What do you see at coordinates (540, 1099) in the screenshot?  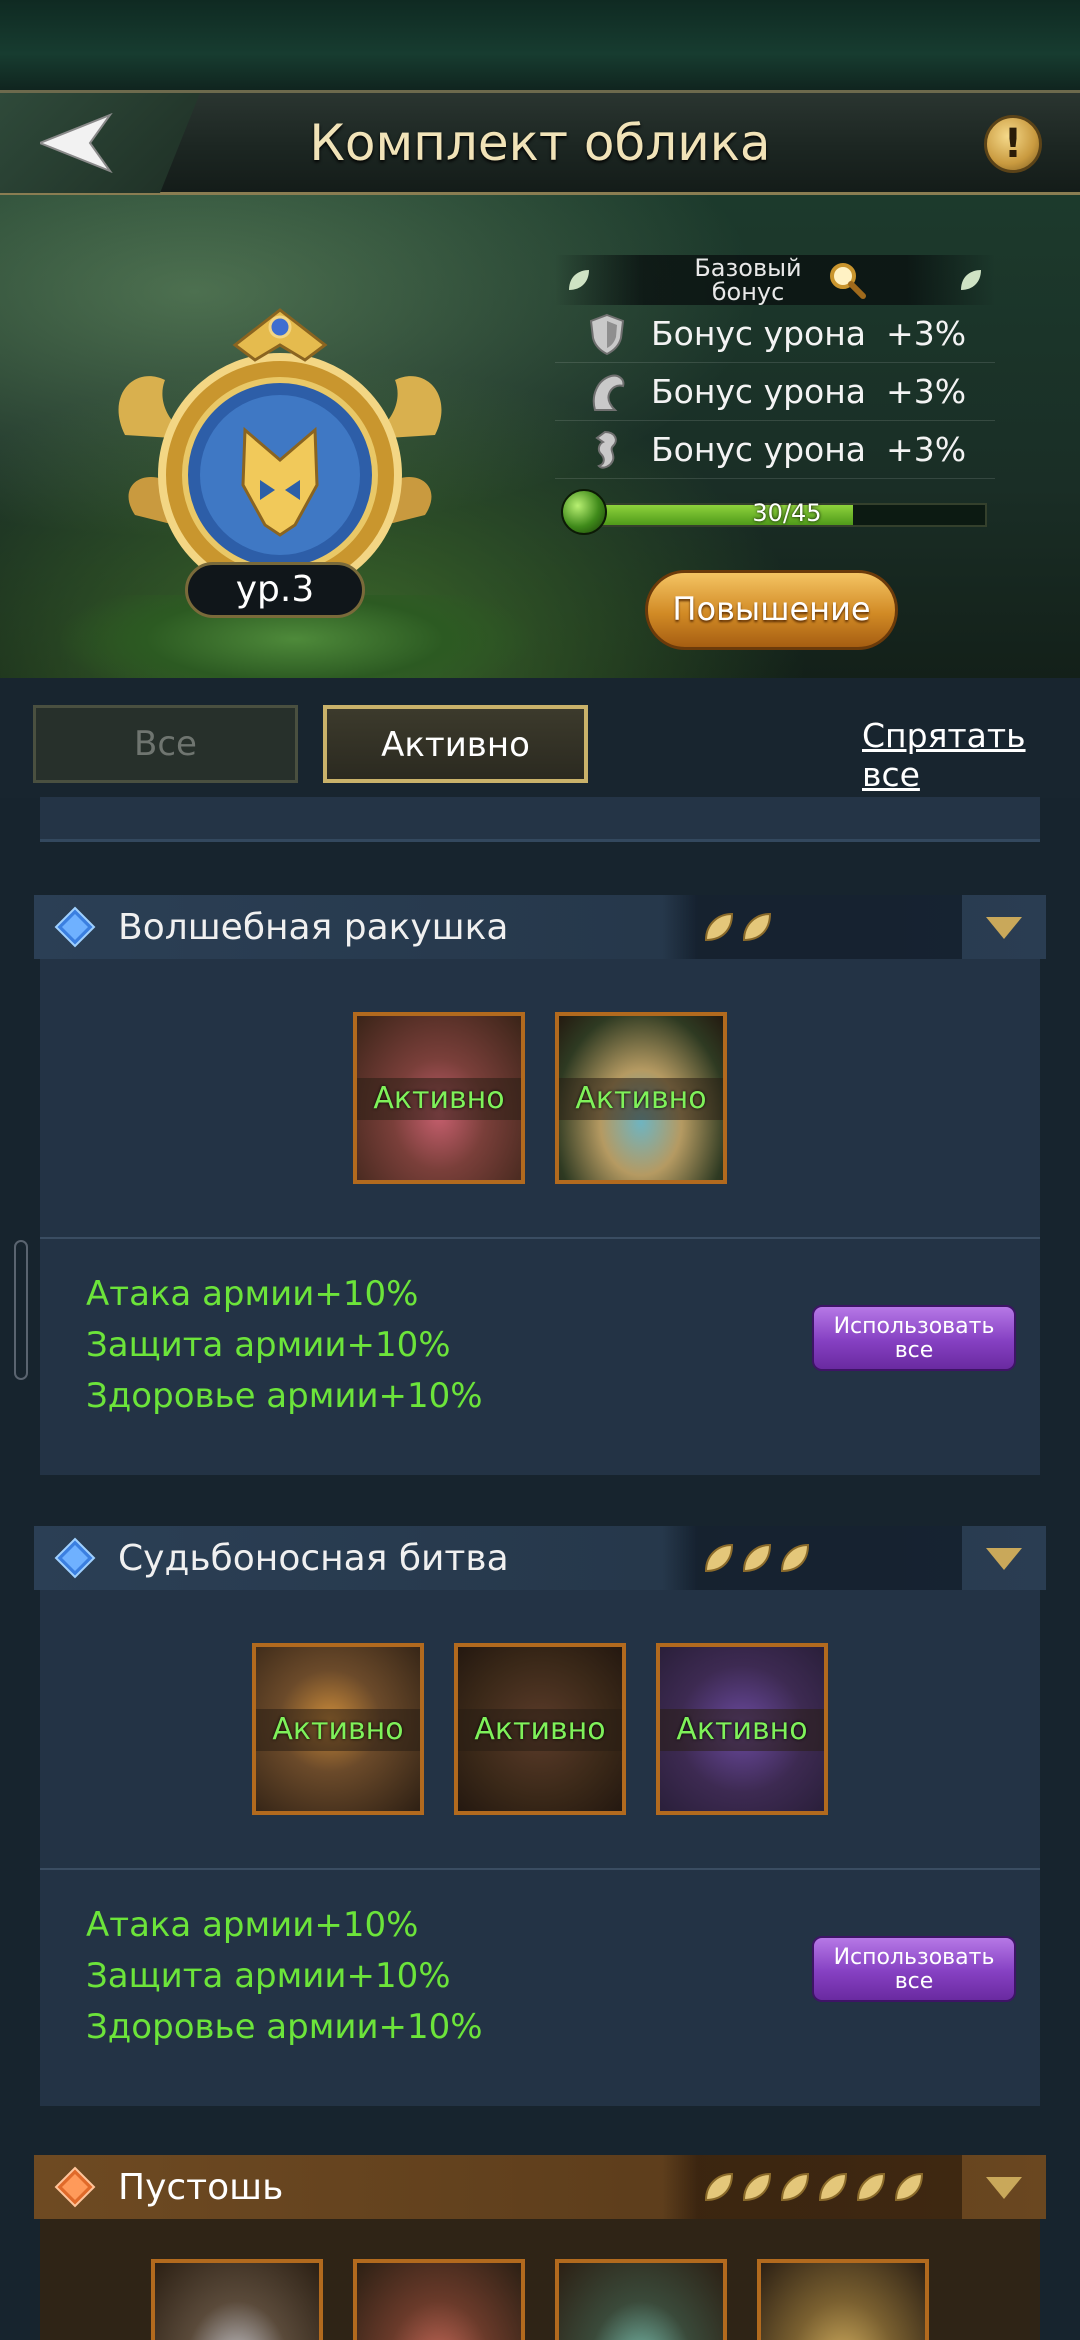 I see `items-row: Активно Активно` at bounding box center [540, 1099].